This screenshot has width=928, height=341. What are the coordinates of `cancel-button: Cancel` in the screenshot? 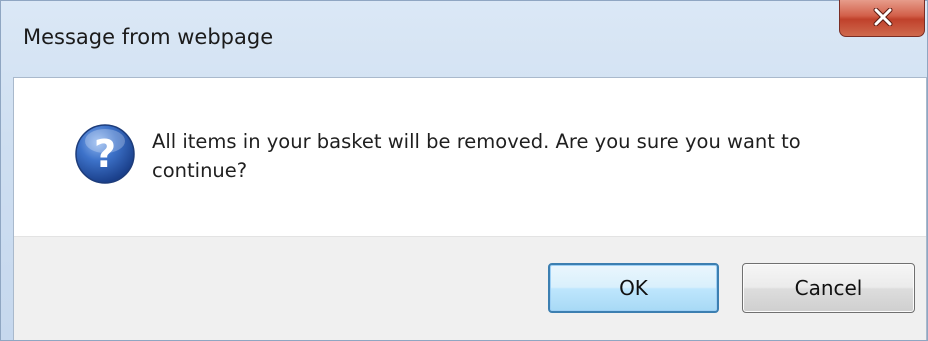 It's located at (828, 288).